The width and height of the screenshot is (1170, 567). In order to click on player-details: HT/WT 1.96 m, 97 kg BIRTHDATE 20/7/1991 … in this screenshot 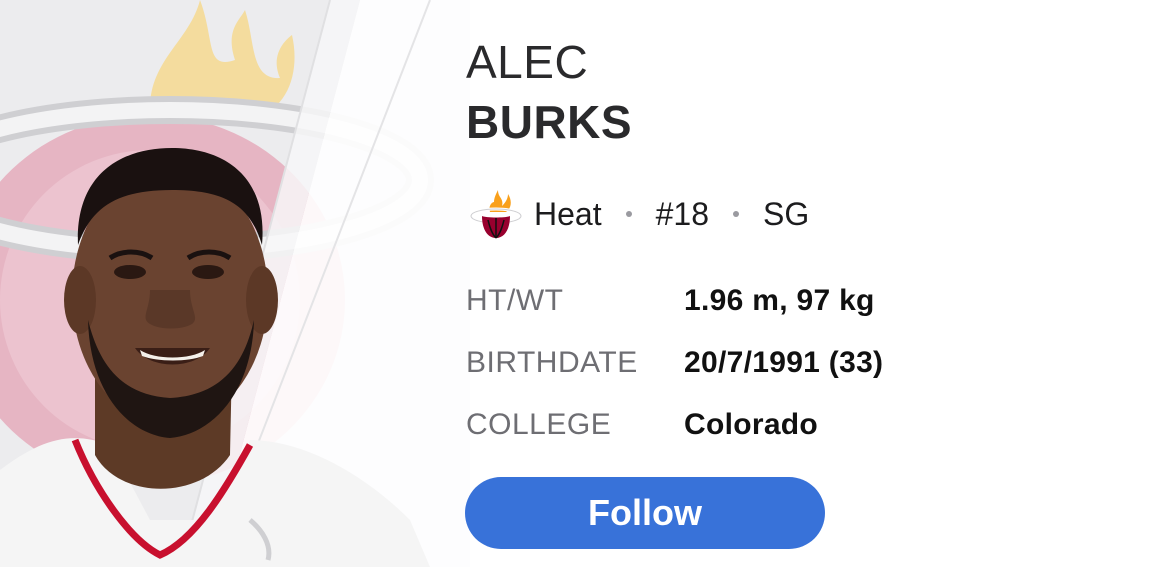, I will do `click(674, 363)`.